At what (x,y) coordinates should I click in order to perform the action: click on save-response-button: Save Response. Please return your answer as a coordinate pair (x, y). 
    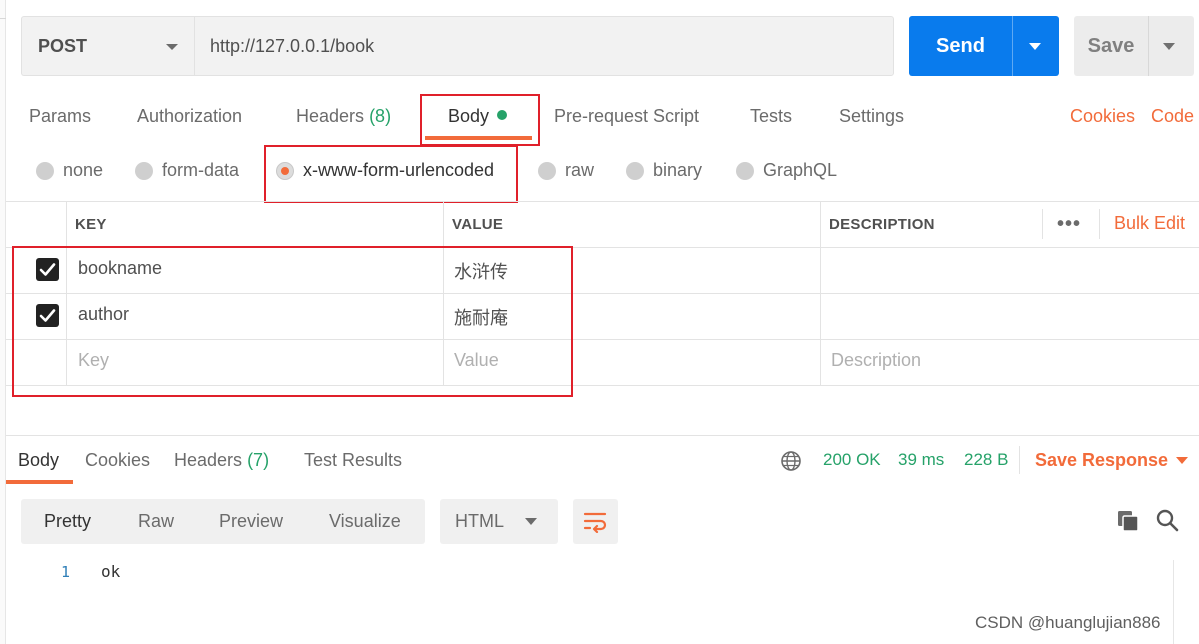
    Looking at the image, I should click on (1101, 460).